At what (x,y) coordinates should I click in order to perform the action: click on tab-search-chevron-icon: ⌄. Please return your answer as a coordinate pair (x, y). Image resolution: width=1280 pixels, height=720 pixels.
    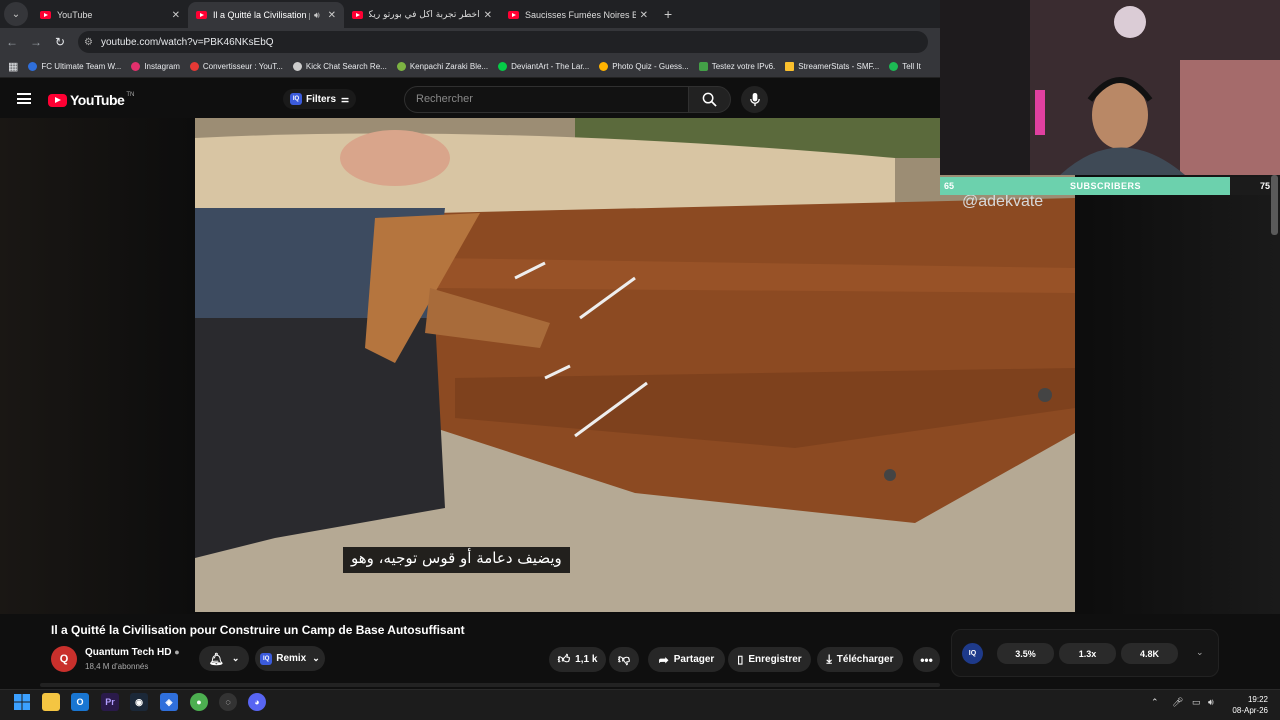
    Looking at the image, I should click on (16, 14).